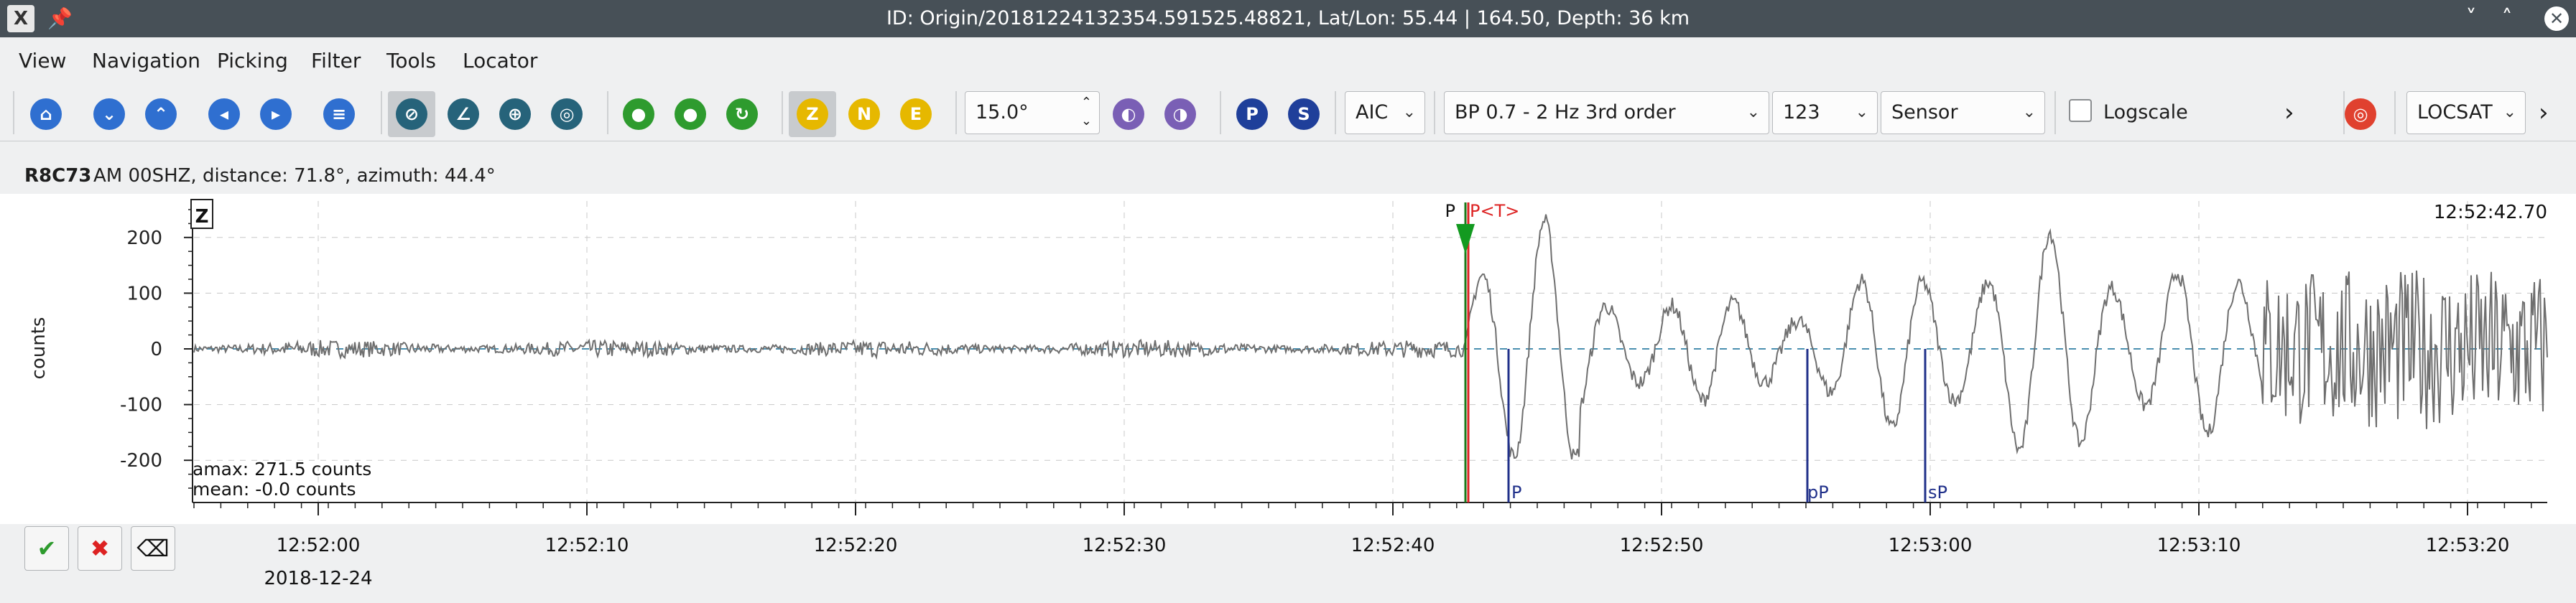 The width and height of the screenshot is (2576, 603). I want to click on filter-value: BP 0.7 - 2 Hz 3rd order, so click(1565, 112).